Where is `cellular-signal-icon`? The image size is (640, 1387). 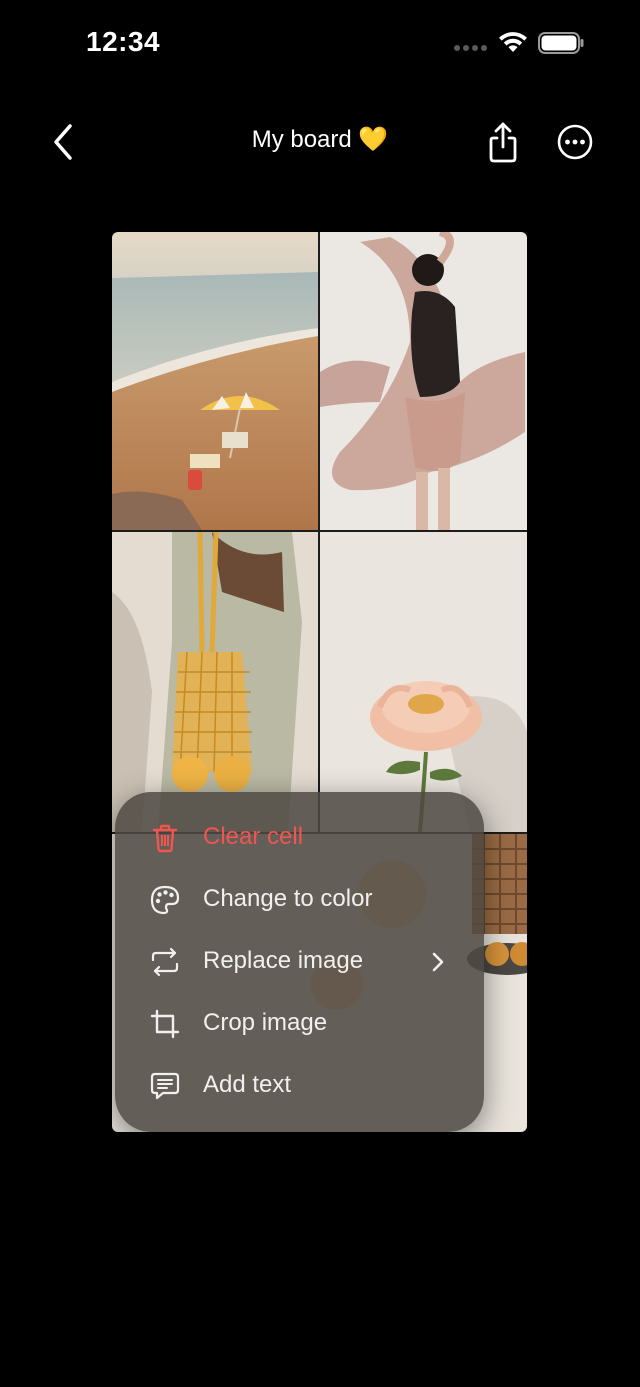 cellular-signal-icon is located at coordinates (471, 49).